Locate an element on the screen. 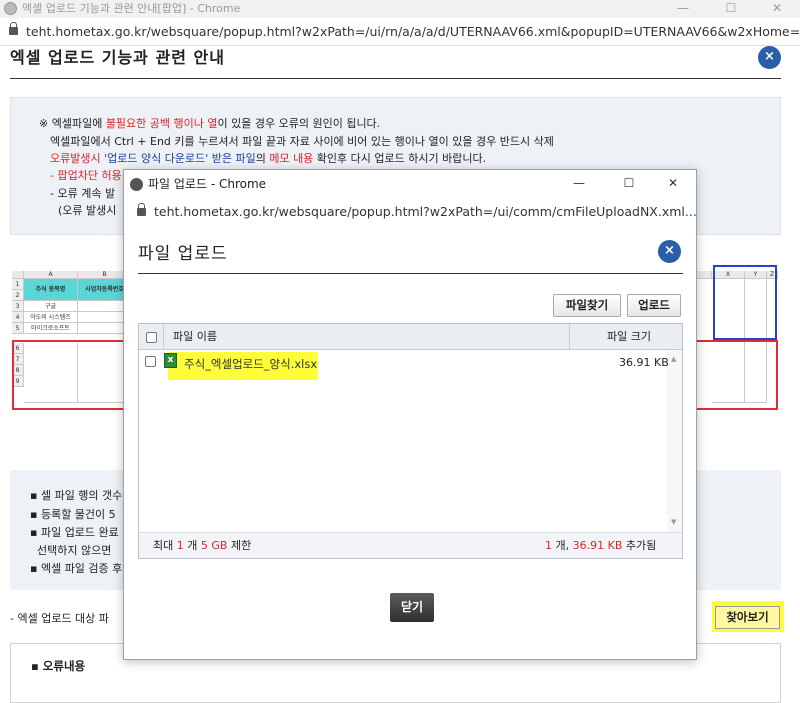 This screenshot has height=703, width=800. maximize-button: ☐ is located at coordinates (731, 9).